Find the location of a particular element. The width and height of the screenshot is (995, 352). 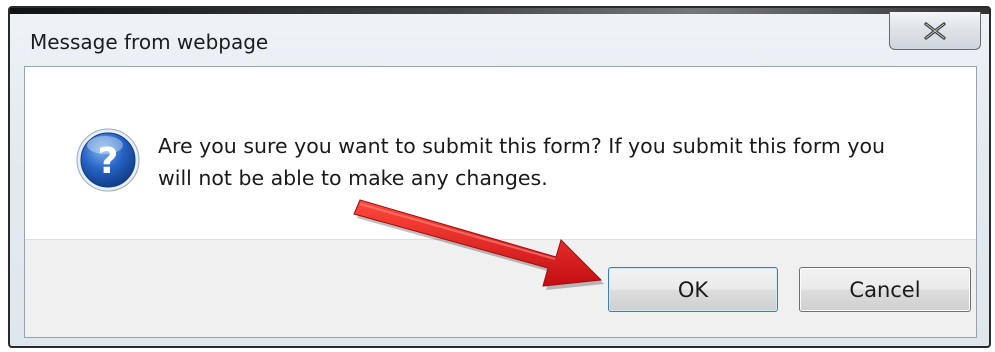

close-icon is located at coordinates (935, 30).